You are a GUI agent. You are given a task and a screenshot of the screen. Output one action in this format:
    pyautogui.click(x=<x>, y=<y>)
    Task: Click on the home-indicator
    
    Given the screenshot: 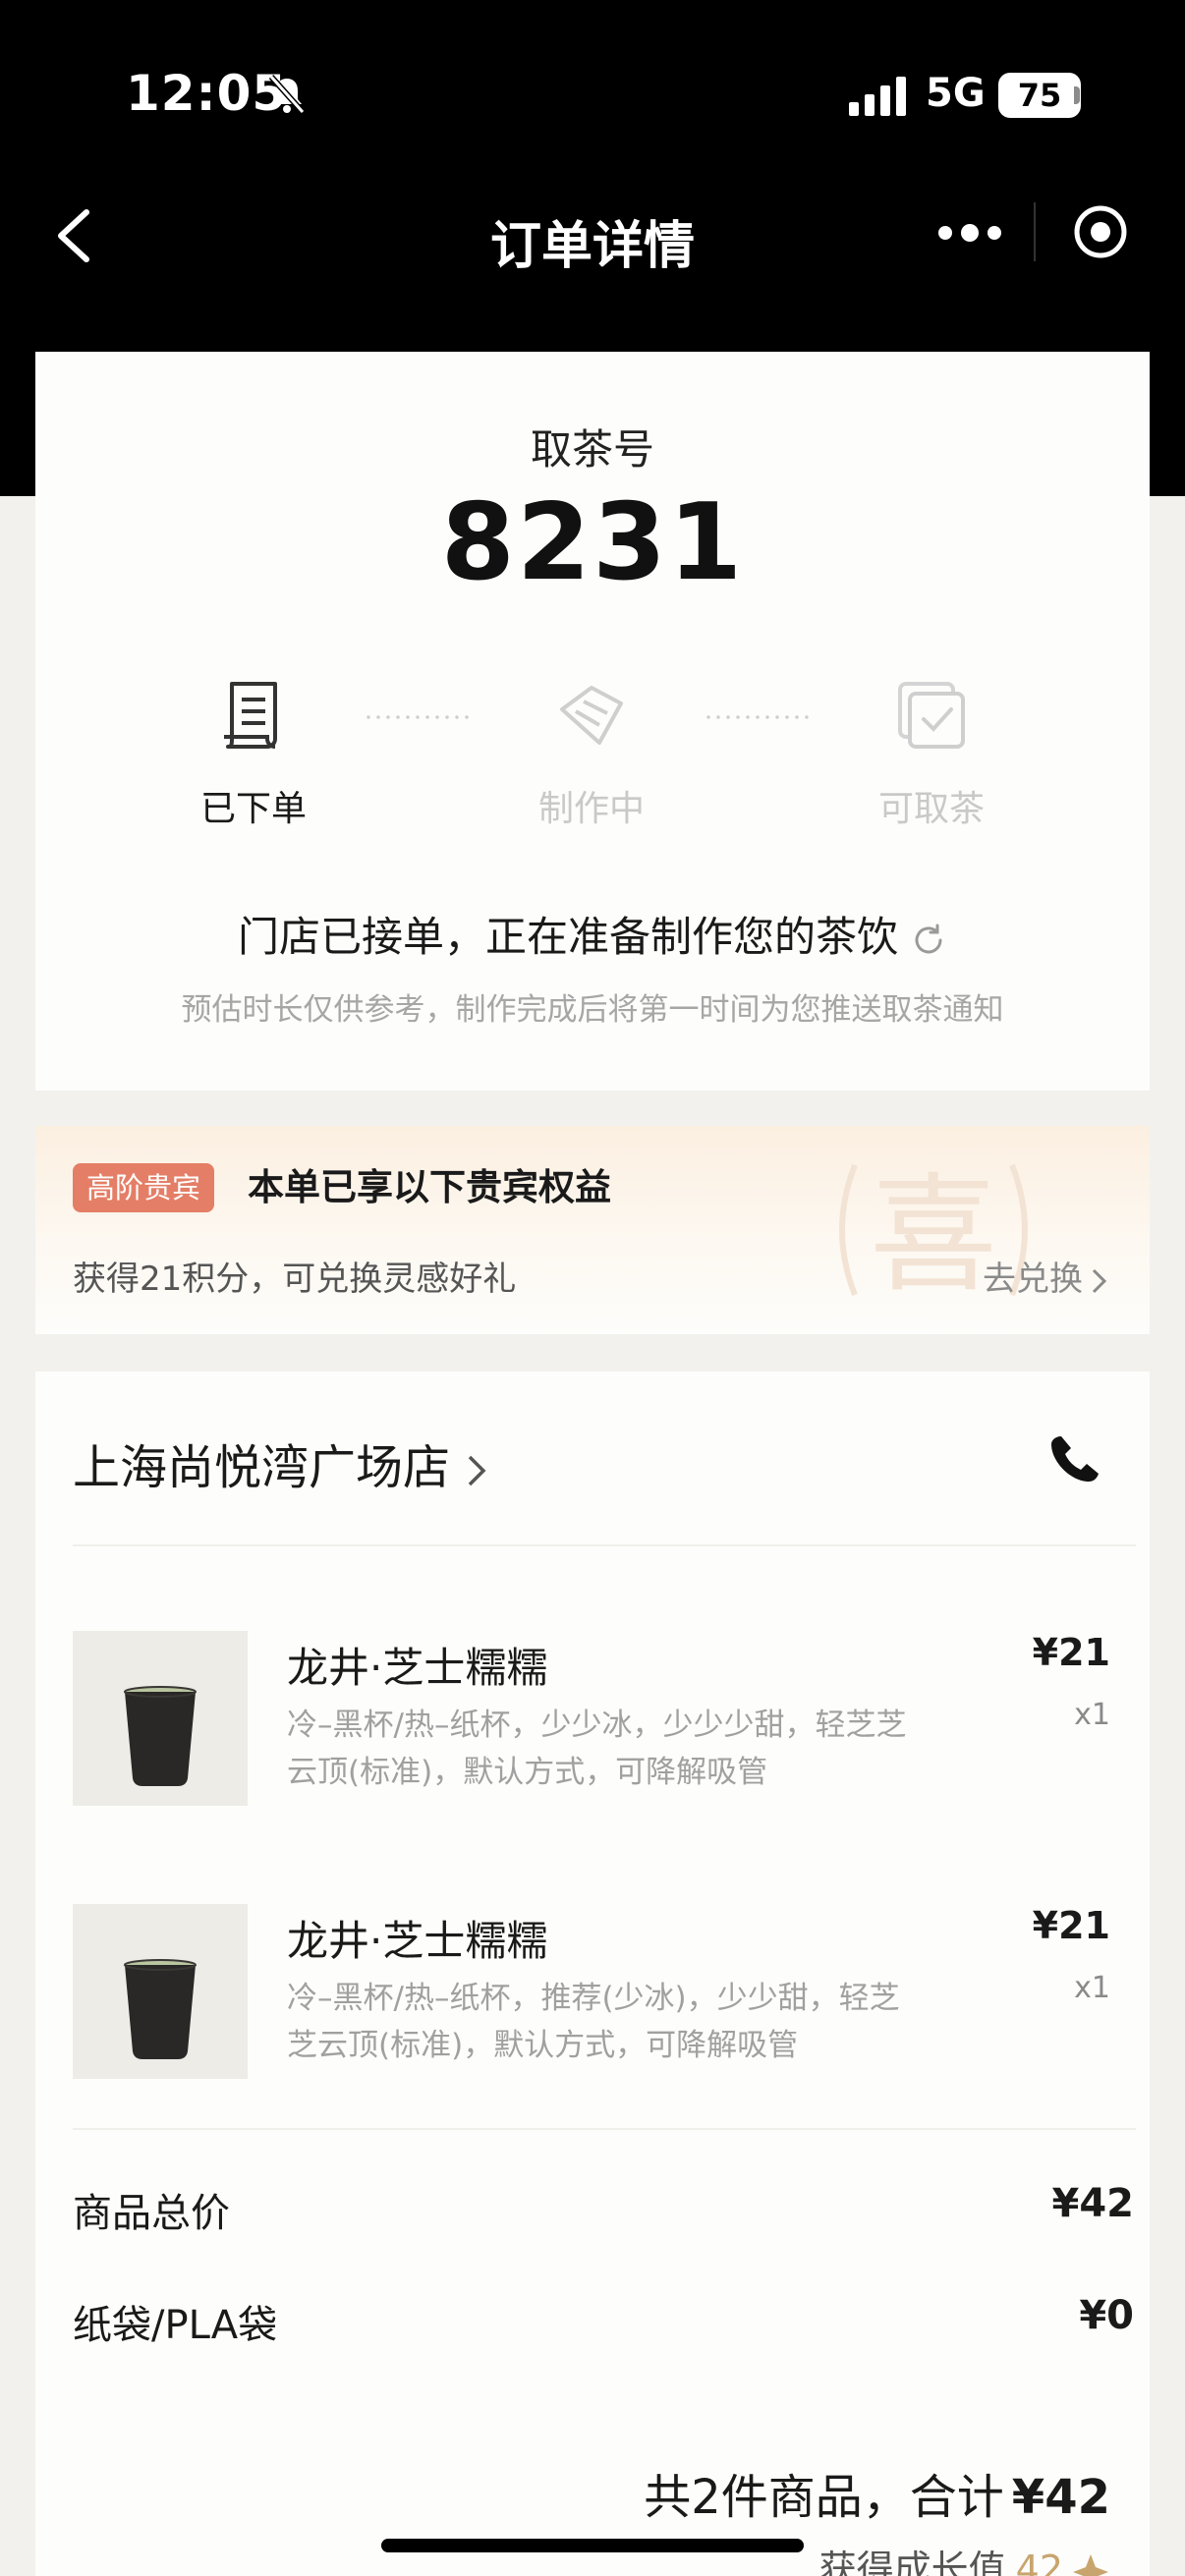 What is the action you would take?
    pyautogui.click(x=592, y=2545)
    